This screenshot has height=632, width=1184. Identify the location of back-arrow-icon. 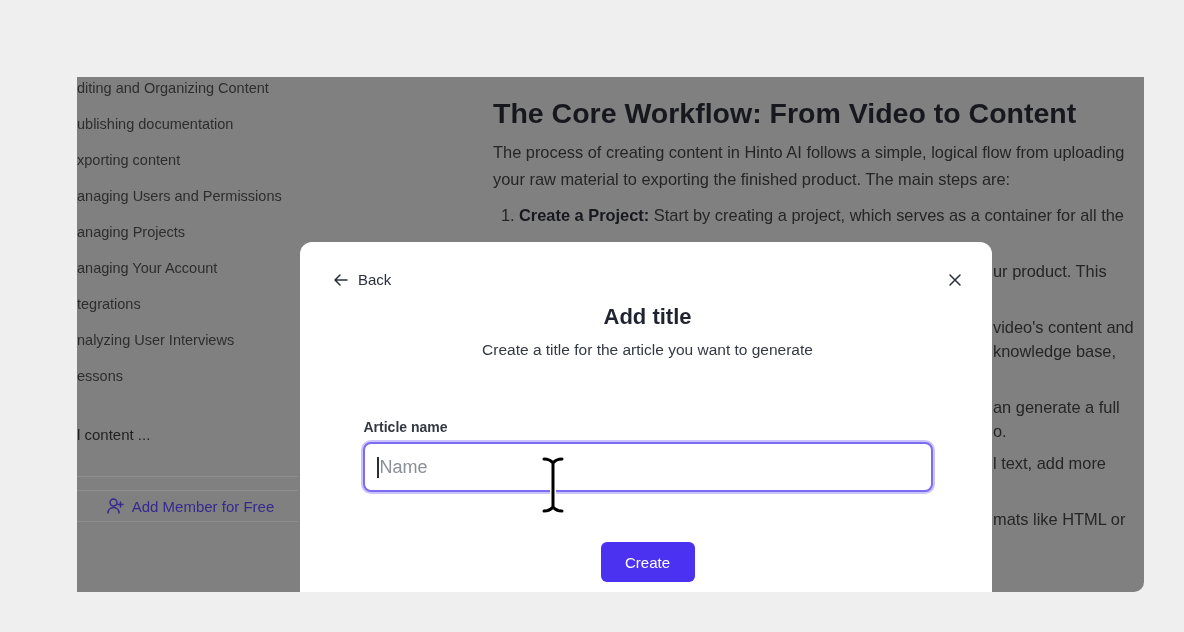
(341, 280).